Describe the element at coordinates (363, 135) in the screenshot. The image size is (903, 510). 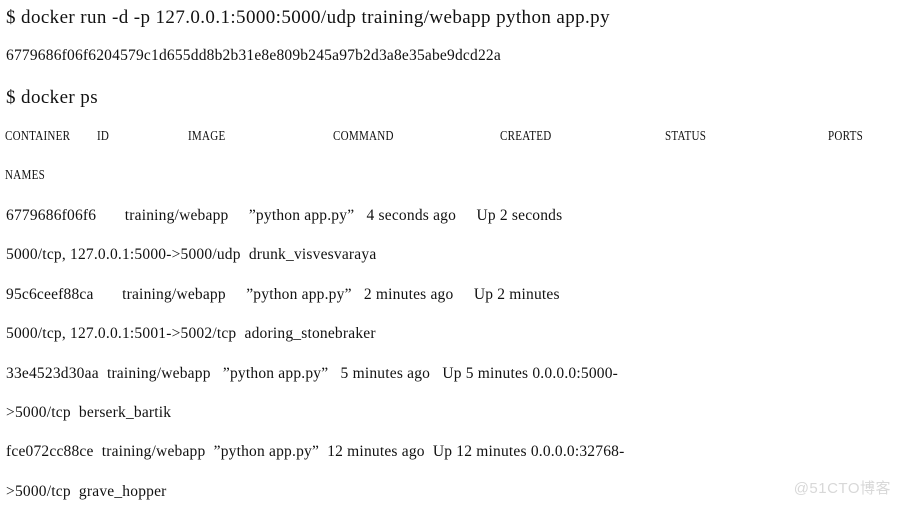
I see `ps-column-header-command: COMMAND` at that location.